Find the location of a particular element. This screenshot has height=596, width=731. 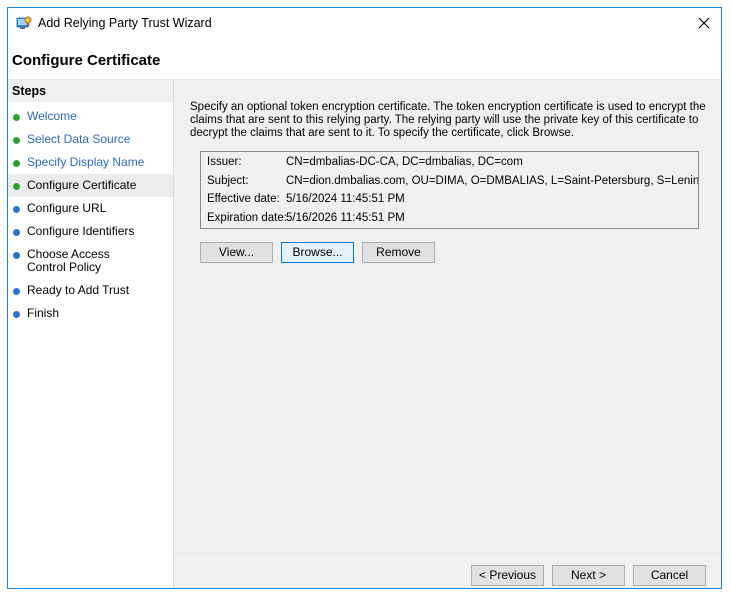

step-label: Specify Display Name is located at coordinates (86, 162).